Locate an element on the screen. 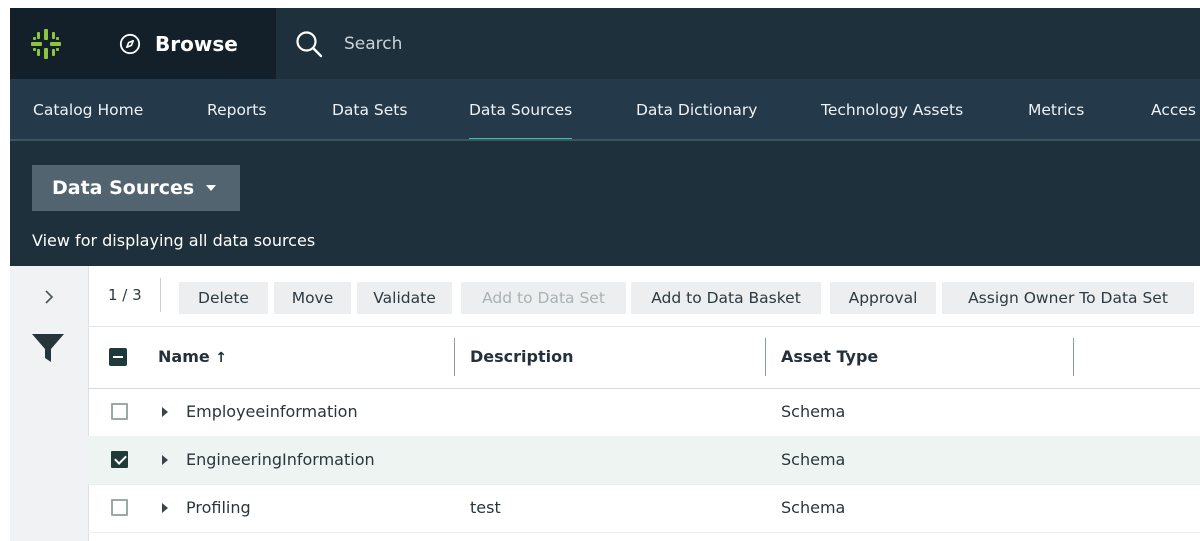  table-row: EngineeringInformation Schema is located at coordinates (644, 460).